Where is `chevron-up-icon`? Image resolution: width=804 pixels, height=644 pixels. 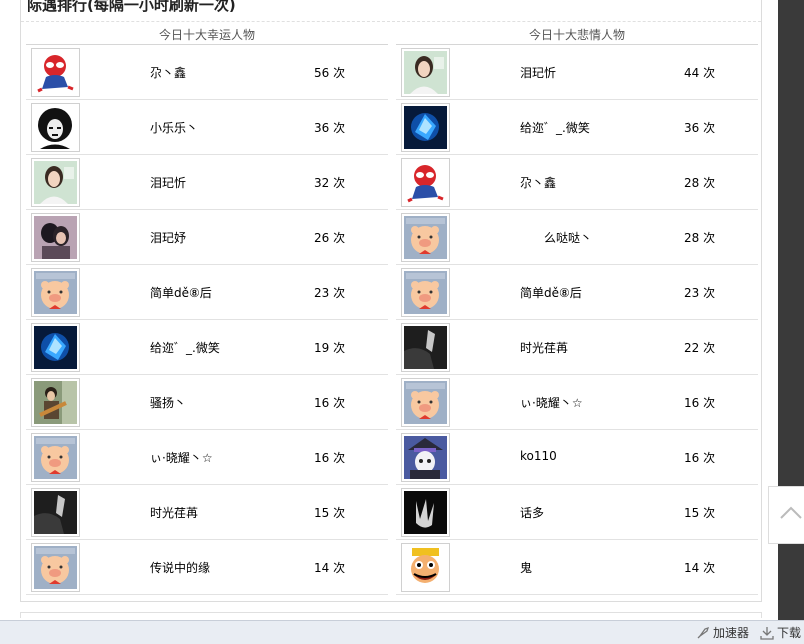
chevron-up-icon is located at coordinates (791, 512).